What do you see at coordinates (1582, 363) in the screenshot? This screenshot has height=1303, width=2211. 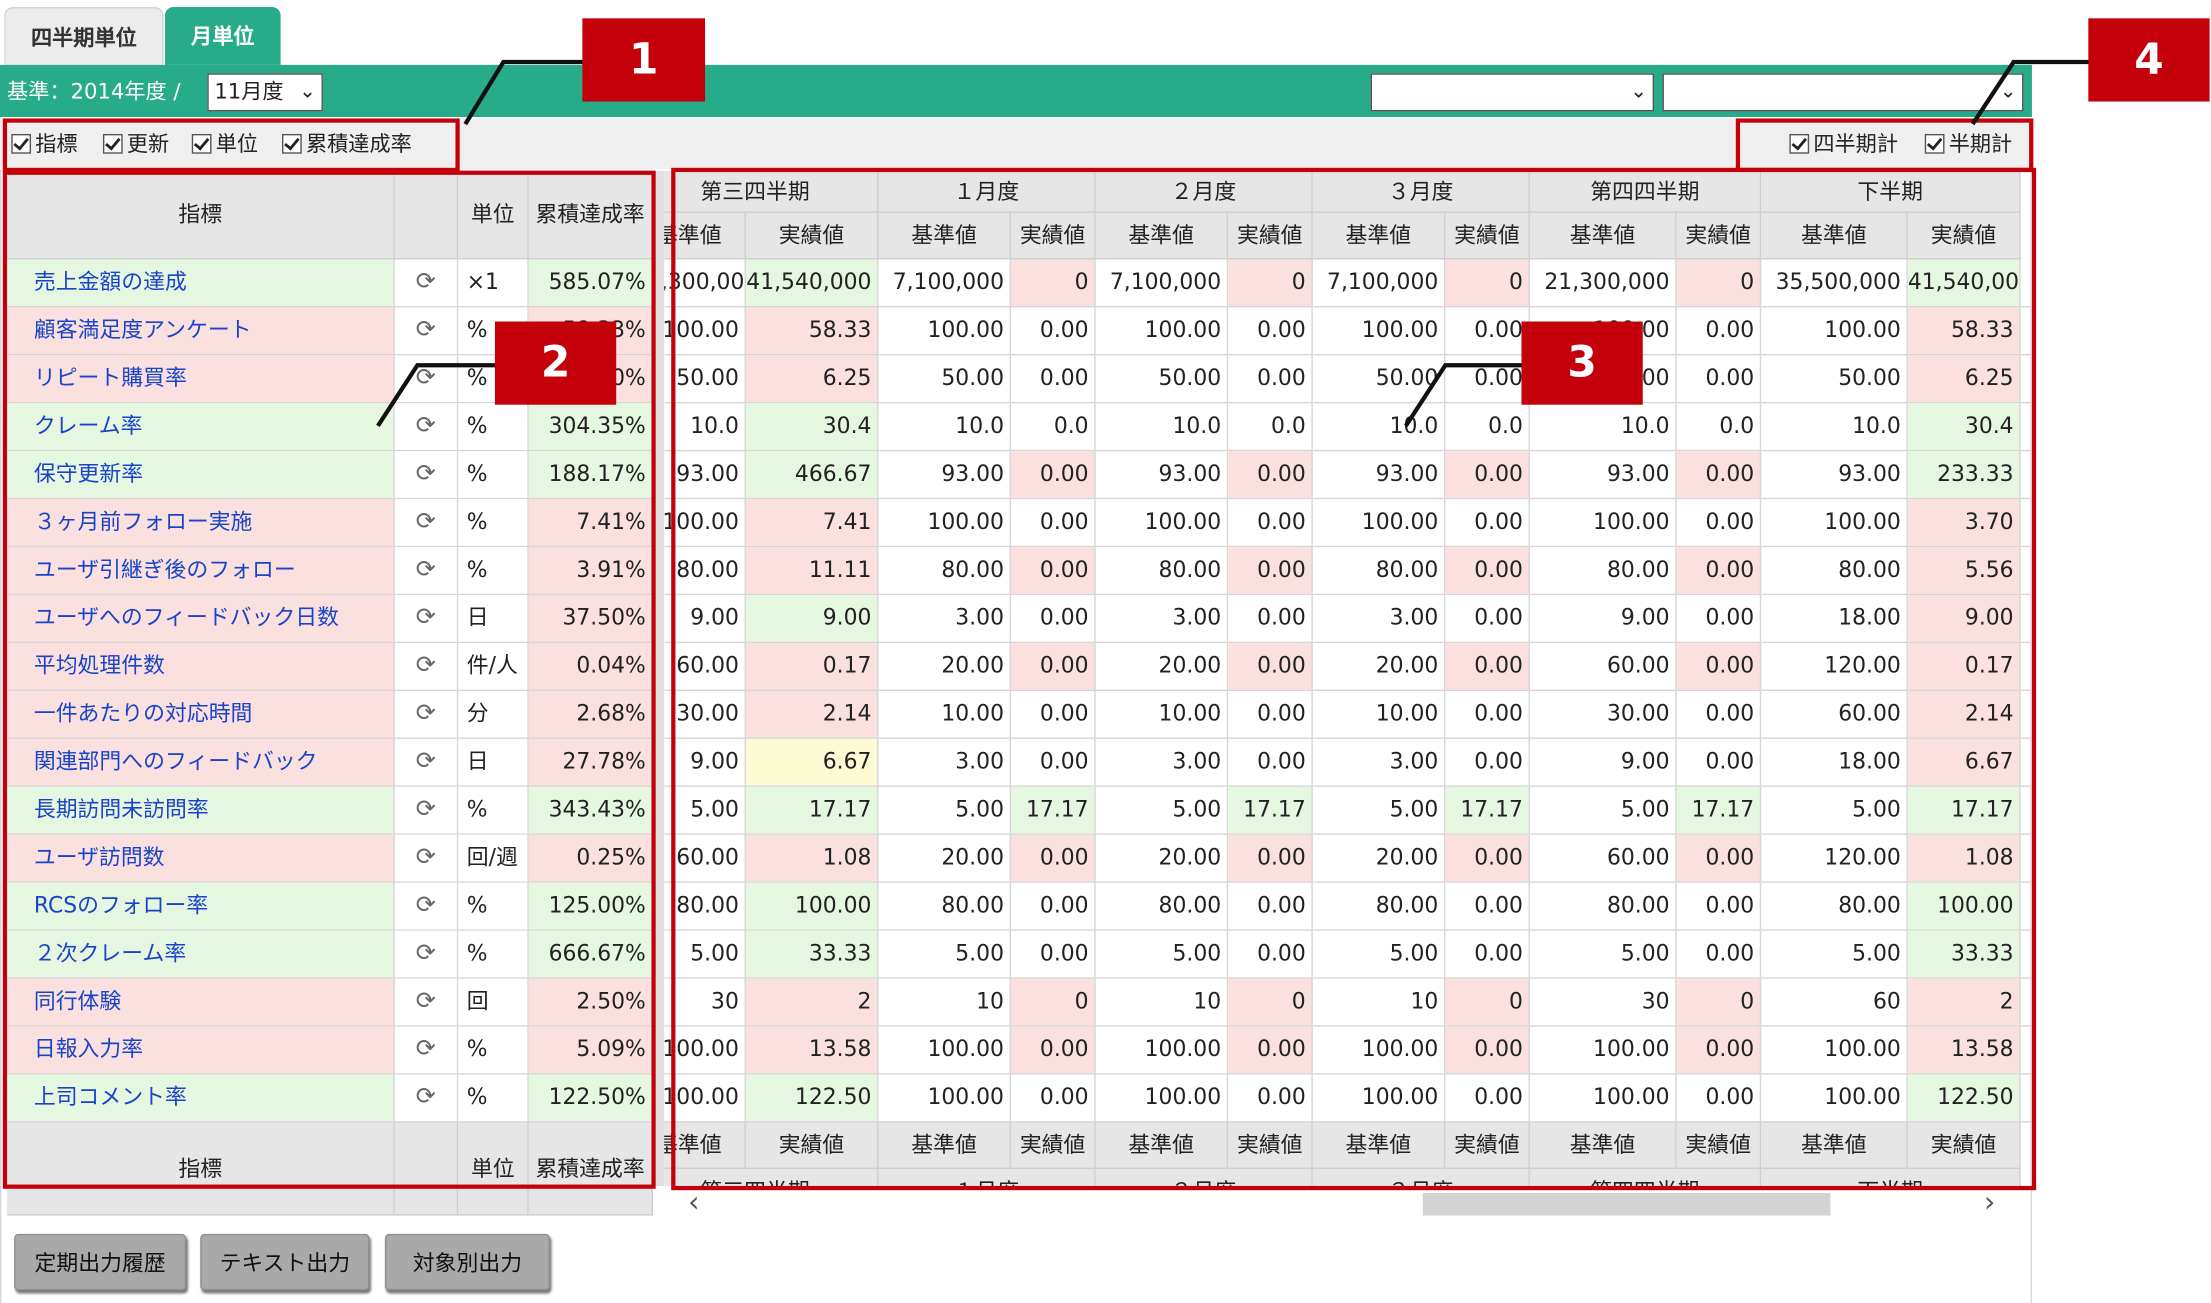 I see `callout-label-3: 3` at bounding box center [1582, 363].